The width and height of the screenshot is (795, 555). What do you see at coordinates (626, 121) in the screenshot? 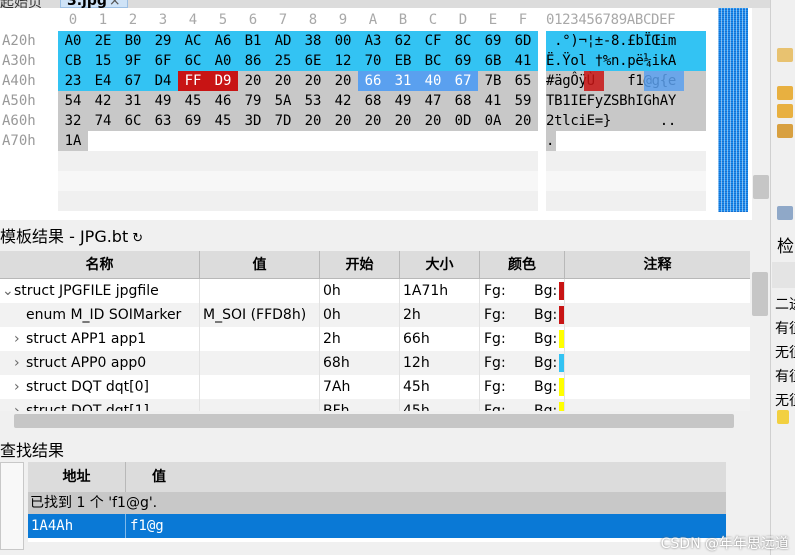
I see `ascii-row: 2tlciE=} ..` at bounding box center [626, 121].